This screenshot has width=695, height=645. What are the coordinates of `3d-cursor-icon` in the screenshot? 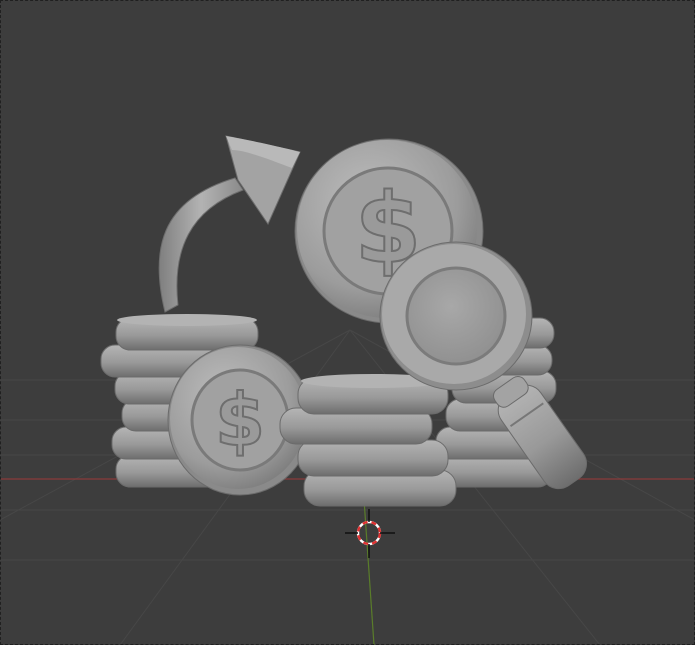 It's located at (370, 533).